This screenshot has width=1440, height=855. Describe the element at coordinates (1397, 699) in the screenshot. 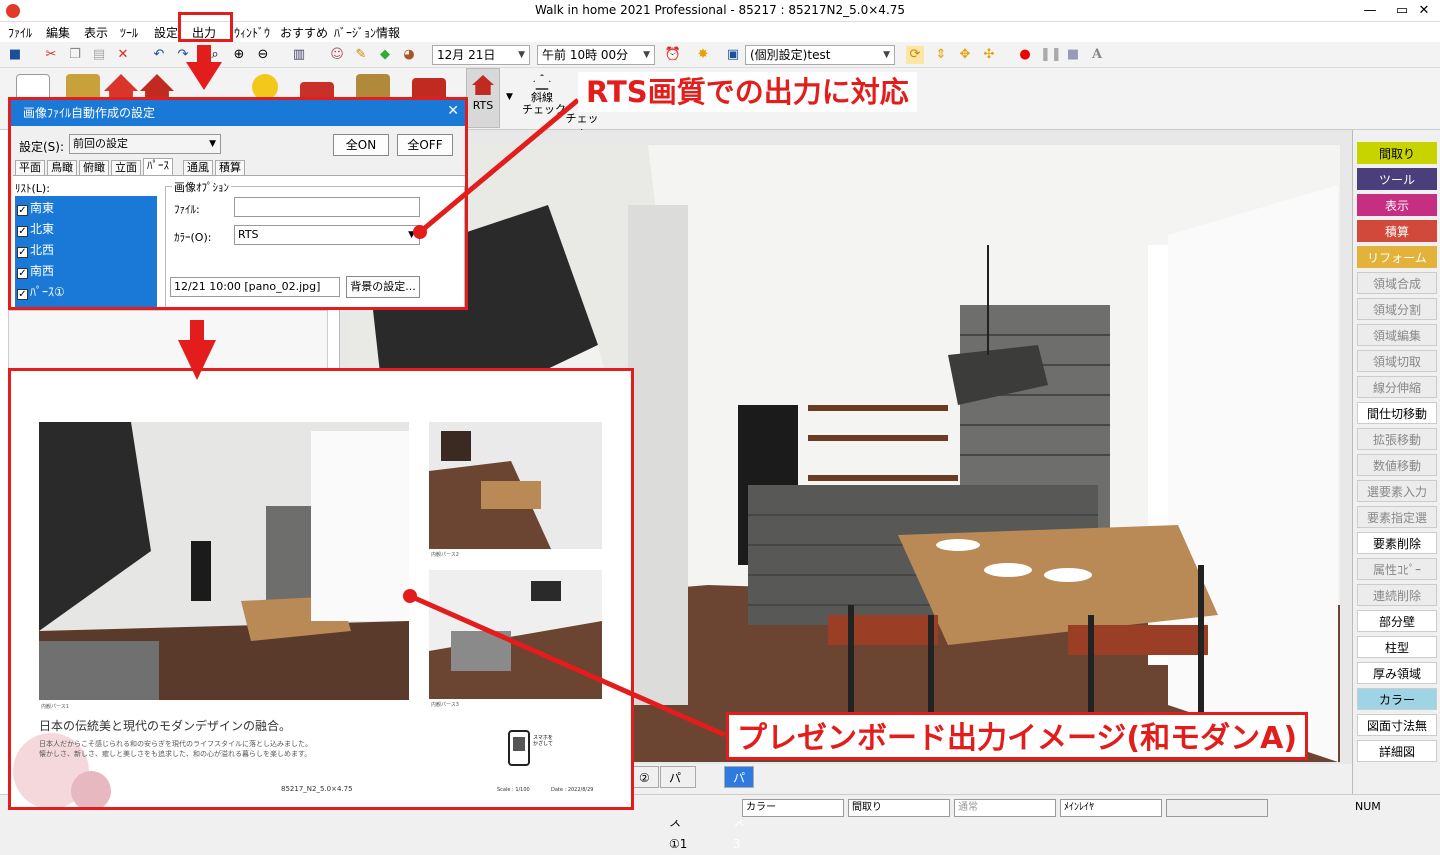

I see `panel-button-21: カラー` at that location.